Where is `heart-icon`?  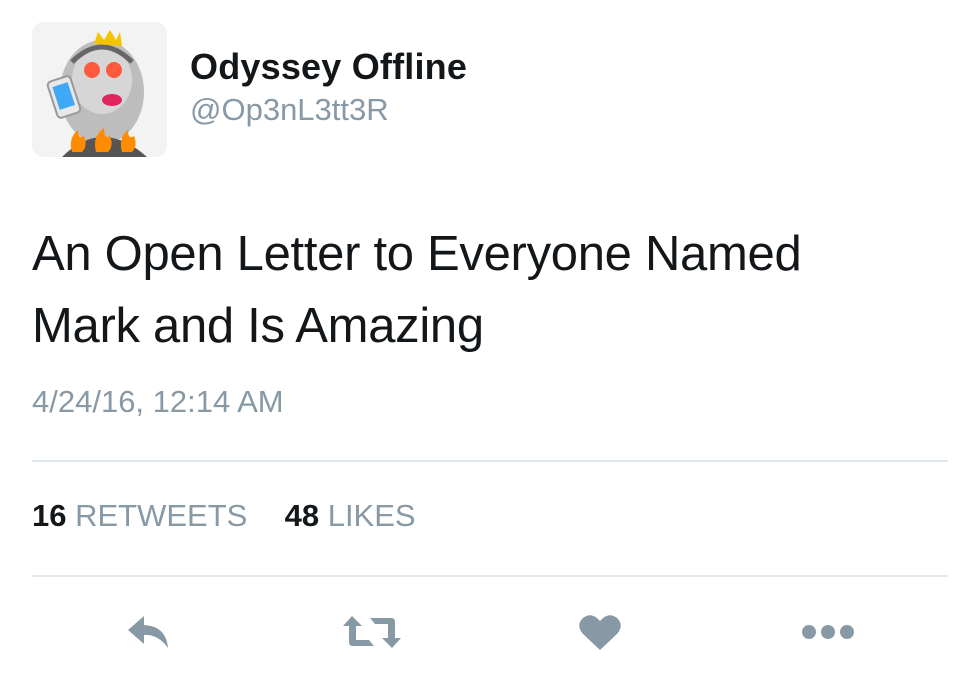
heart-icon is located at coordinates (600, 632).